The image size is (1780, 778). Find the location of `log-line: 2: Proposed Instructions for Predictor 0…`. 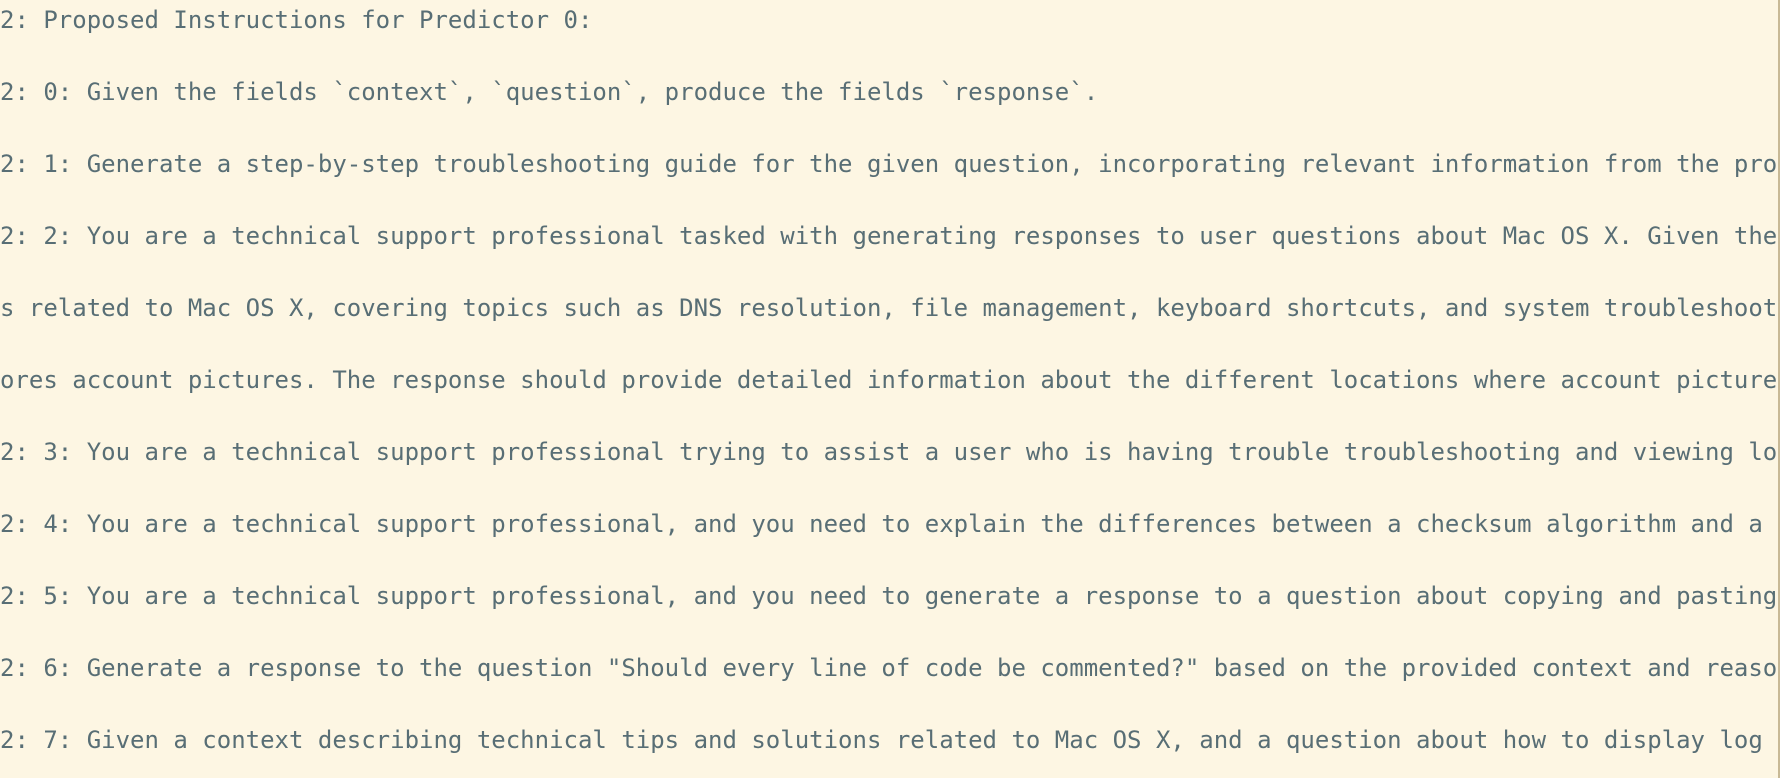

log-line: 2: Proposed Instructions for Predictor 0… is located at coordinates (296, 20).